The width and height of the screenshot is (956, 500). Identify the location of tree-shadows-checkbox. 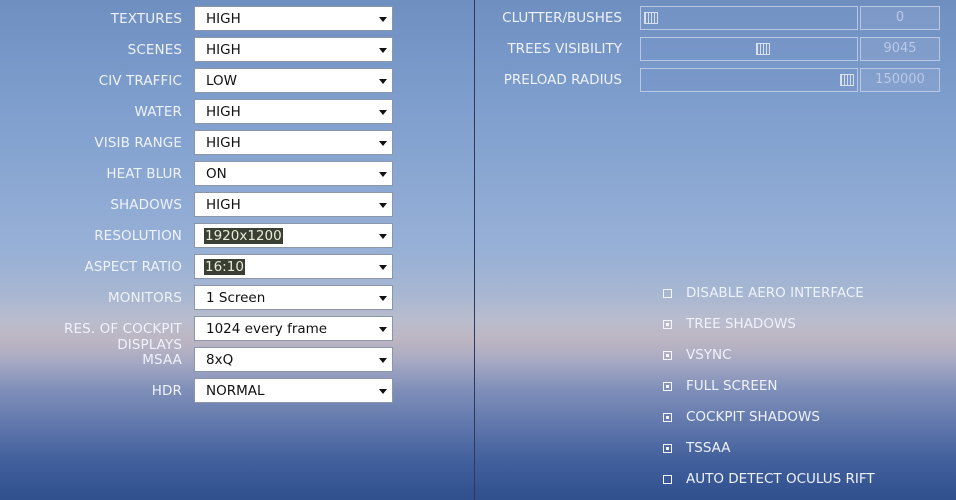
(667, 324).